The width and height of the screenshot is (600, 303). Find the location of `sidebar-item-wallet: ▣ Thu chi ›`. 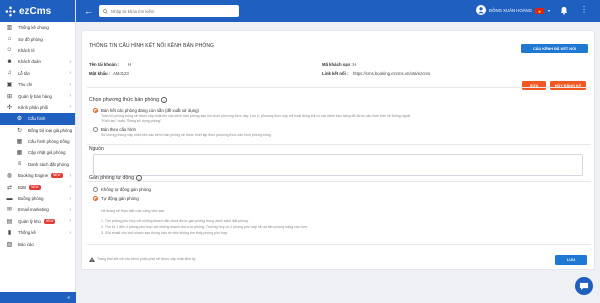

sidebar-item-wallet: ▣ Thu chi › is located at coordinates (37, 84).